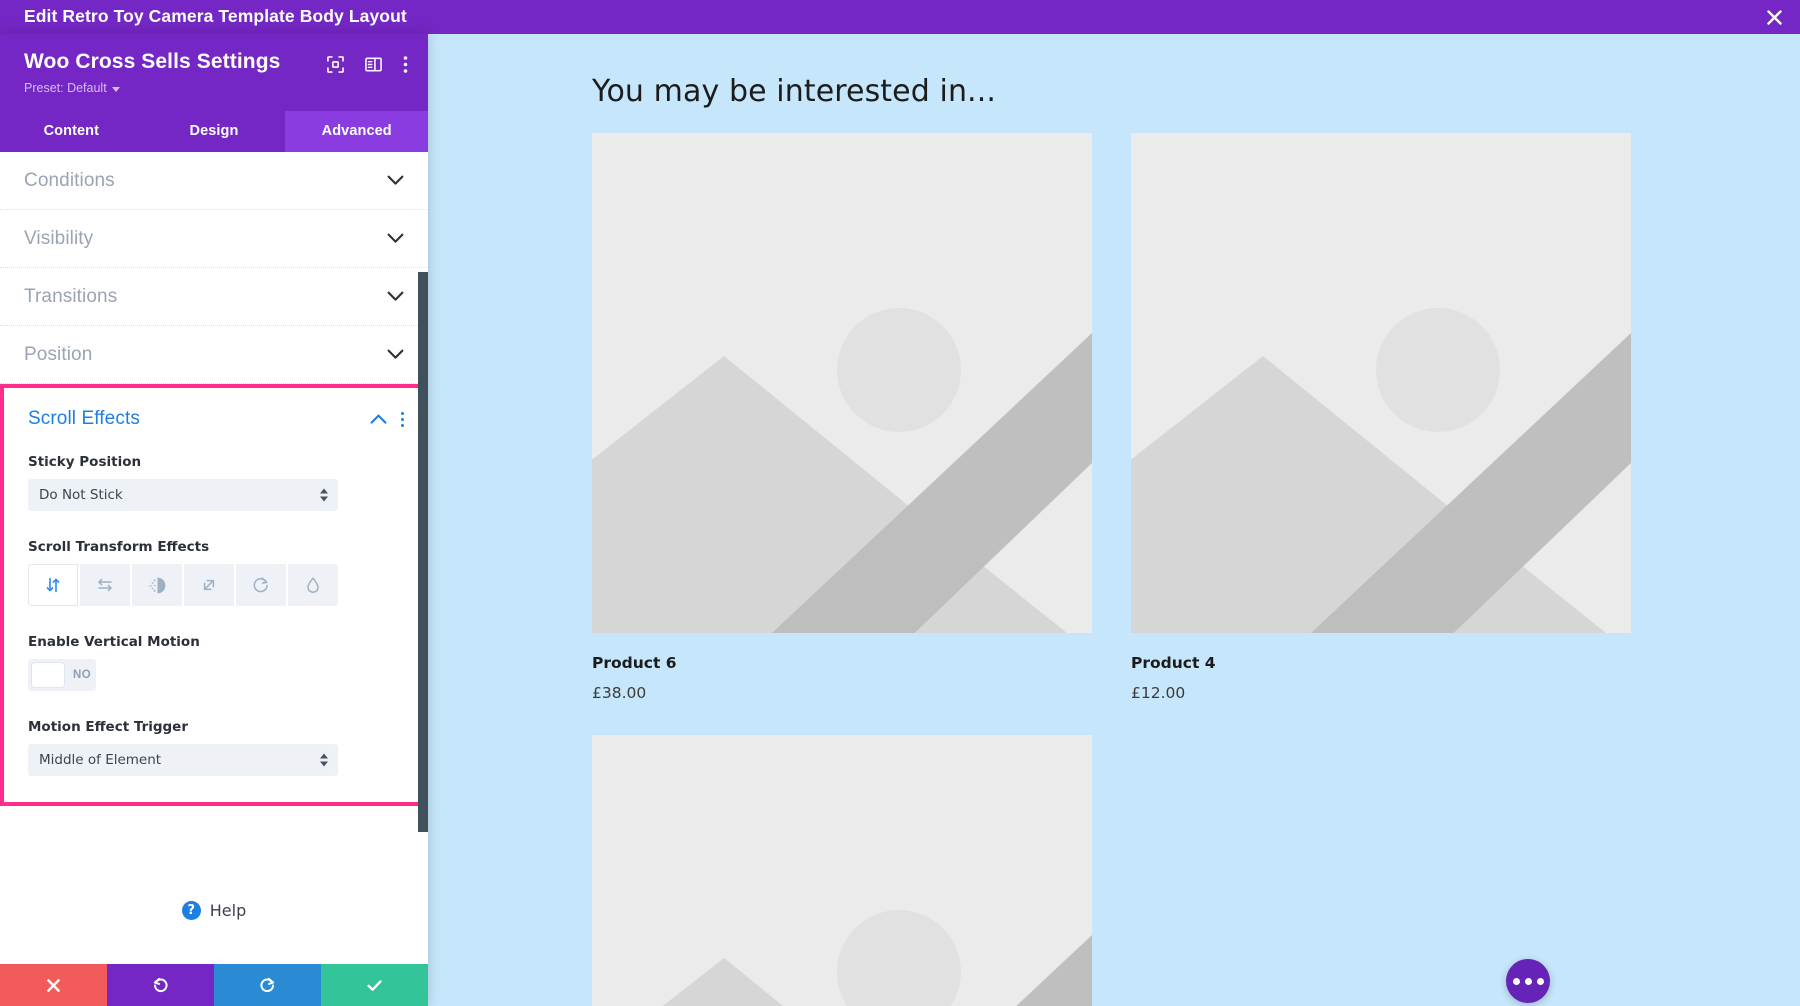 The height and width of the screenshot is (1006, 1800). What do you see at coordinates (214, 239) in the screenshot?
I see `accordion-section-visibility: Visibility` at bounding box center [214, 239].